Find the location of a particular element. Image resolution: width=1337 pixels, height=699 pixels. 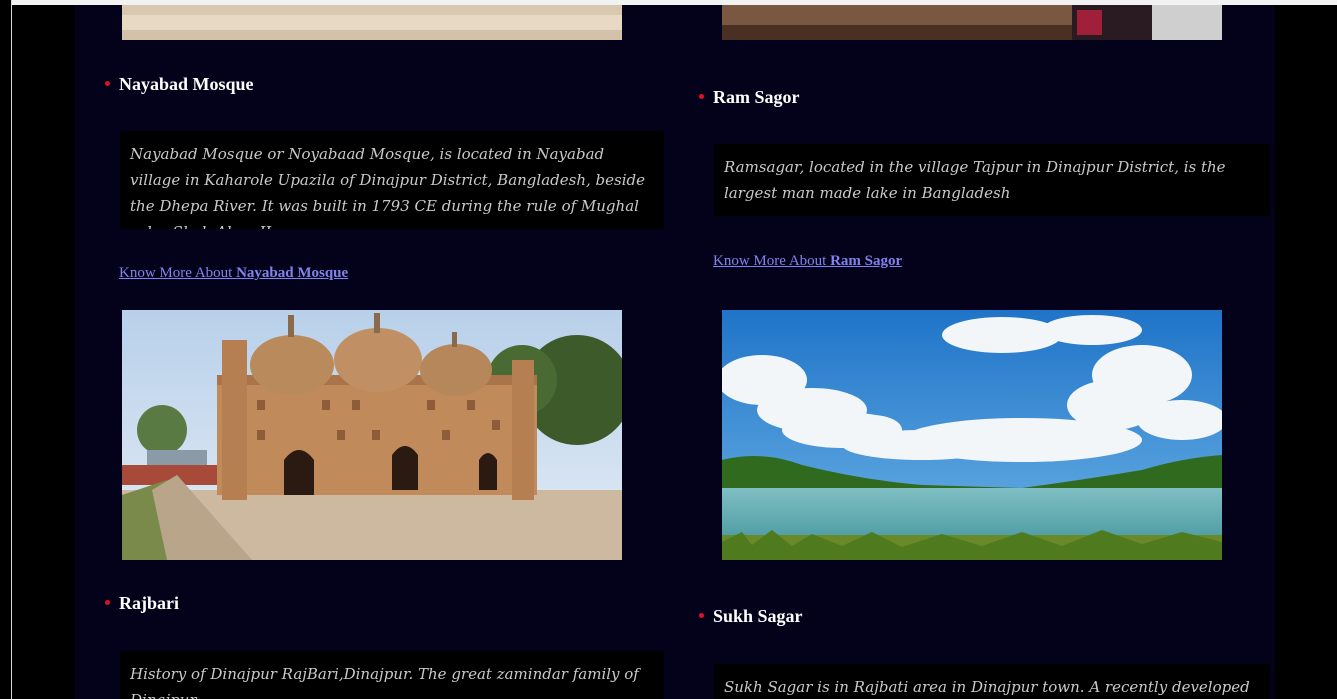

link-bold: Nayabad Mosque is located at coordinates (292, 273).